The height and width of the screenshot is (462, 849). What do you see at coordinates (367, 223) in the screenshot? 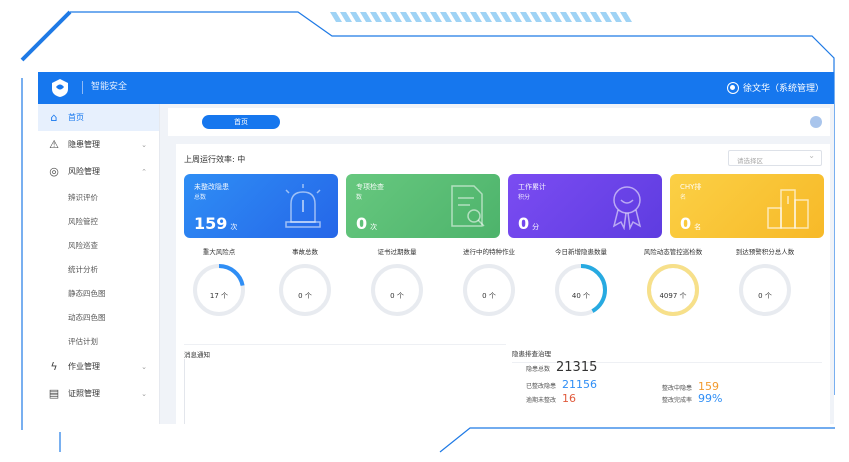
I see `card-value: 0次` at bounding box center [367, 223].